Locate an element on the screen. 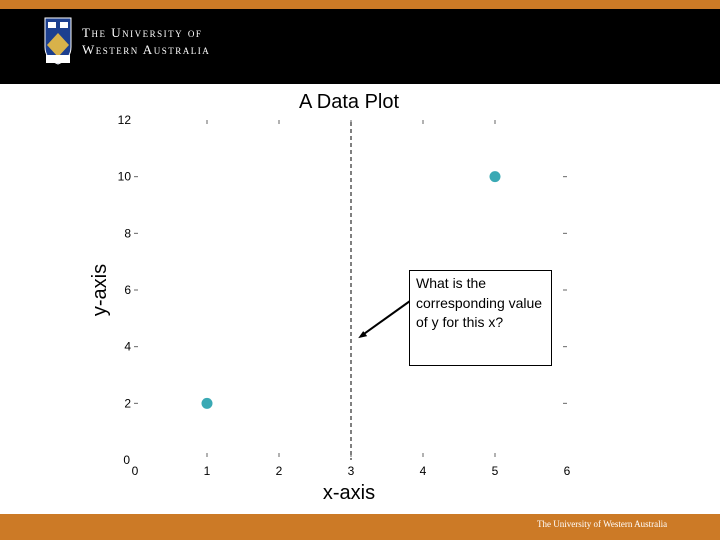 The image size is (720, 540). x-tick-label: 6 is located at coordinates (567, 471).